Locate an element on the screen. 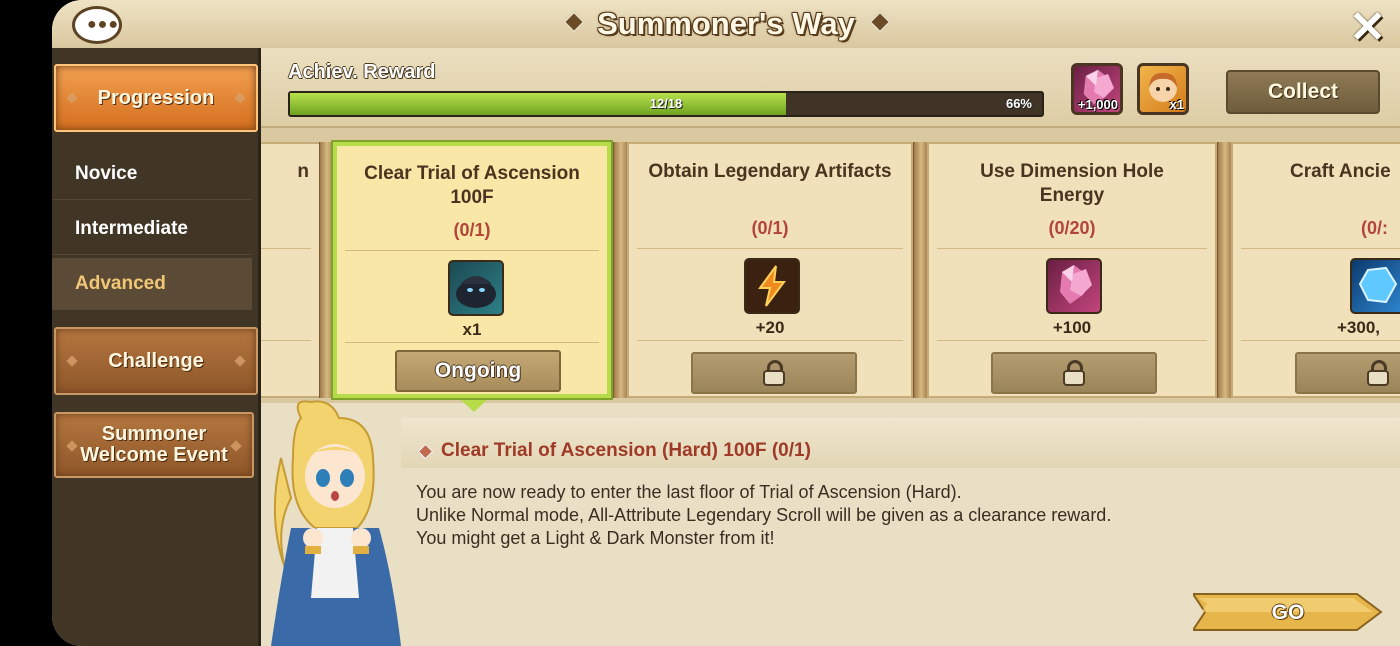  achievement-label: Achiev. Reward is located at coordinates (362, 72).